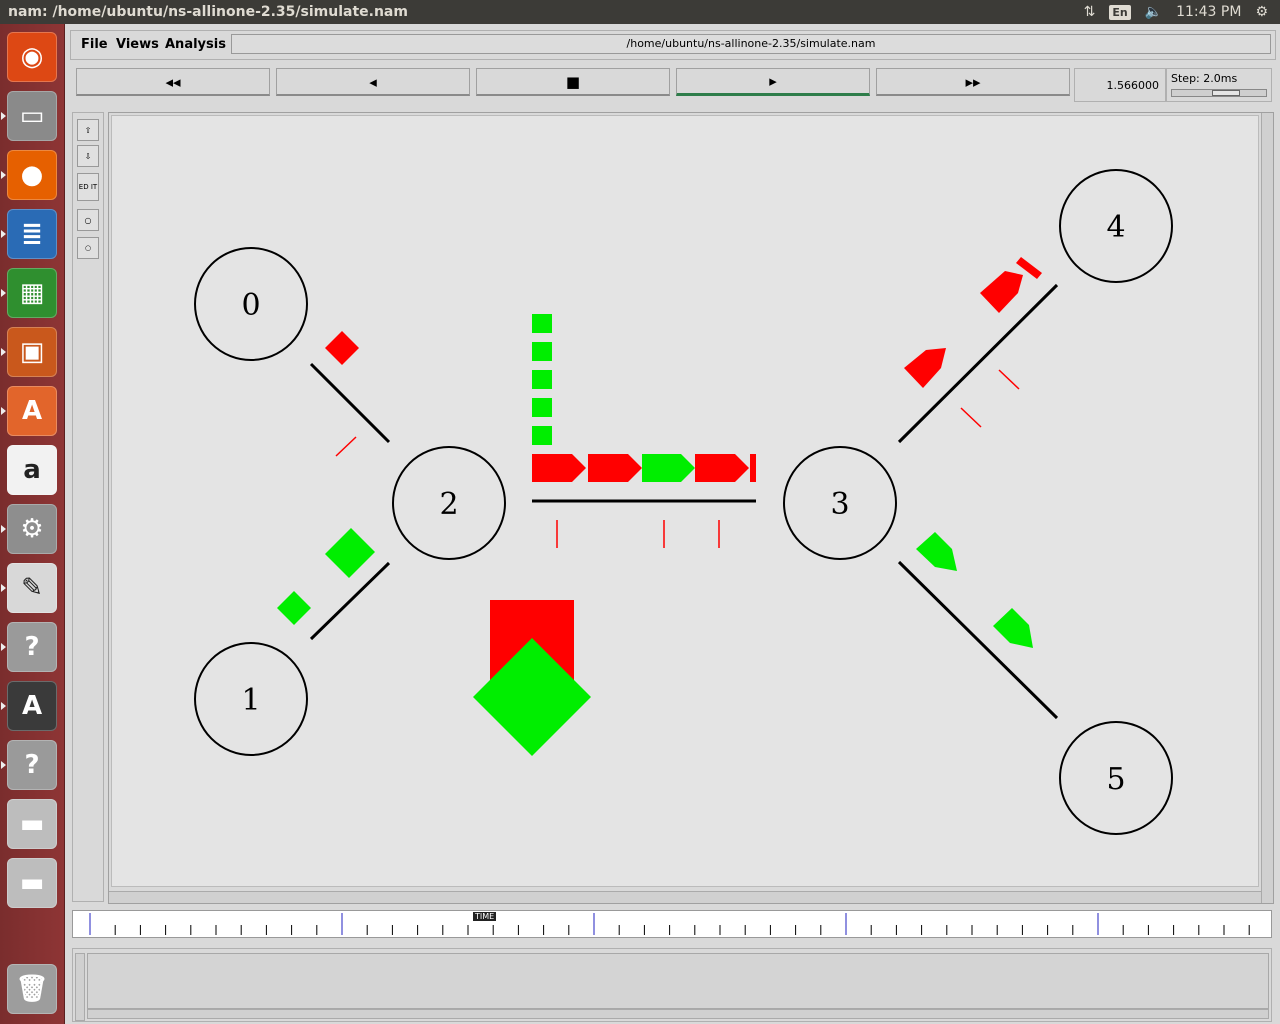  Describe the element at coordinates (448, 504) in the screenshot. I see `node-label-2: 2` at that location.